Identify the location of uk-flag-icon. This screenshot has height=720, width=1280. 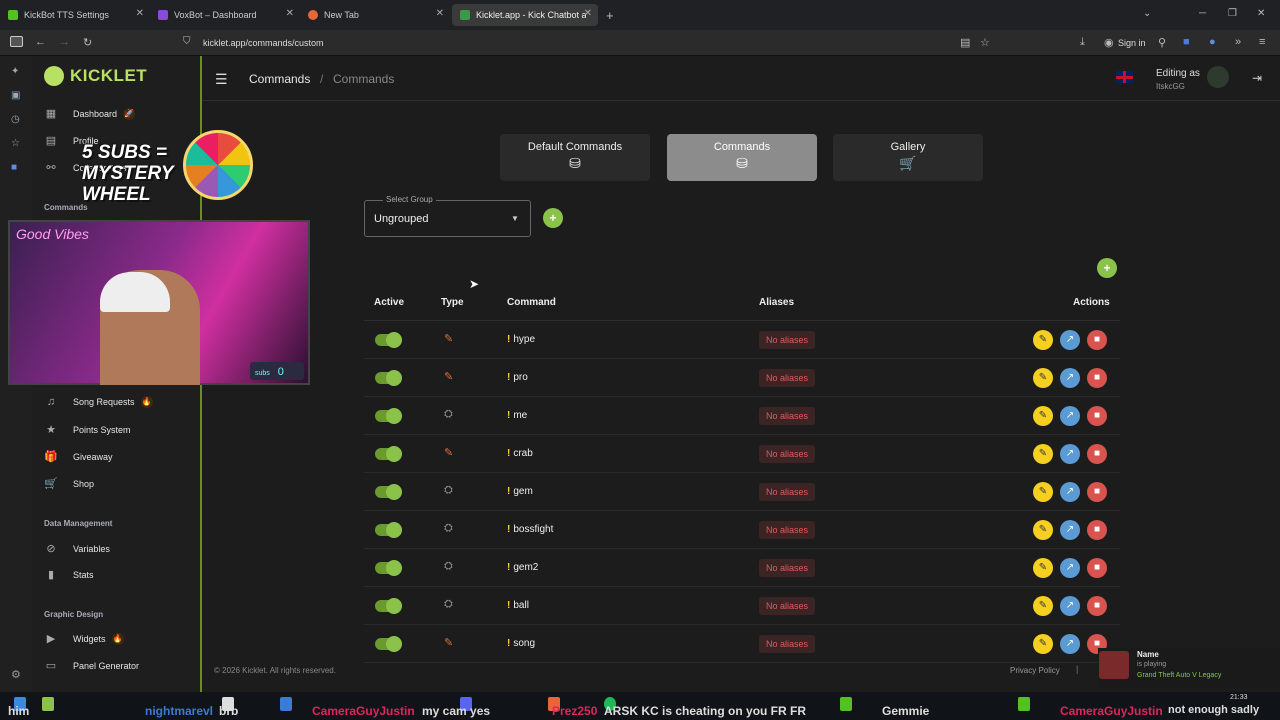
(1124, 77).